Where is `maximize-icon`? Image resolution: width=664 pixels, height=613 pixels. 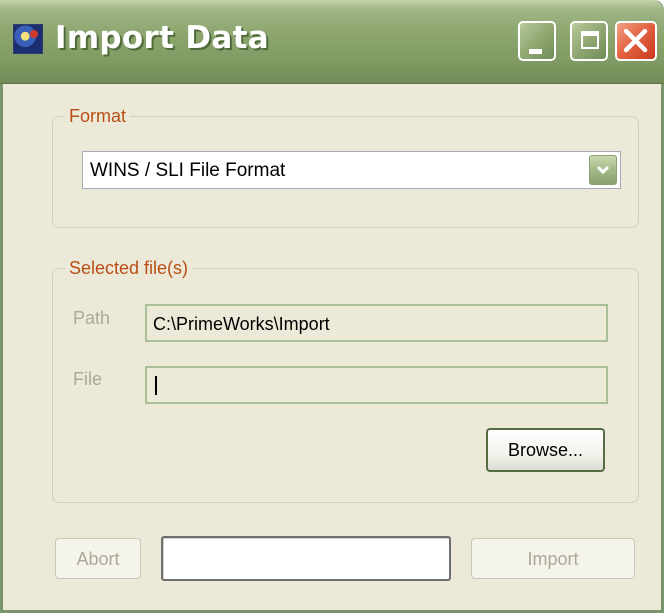 maximize-icon is located at coordinates (590, 40).